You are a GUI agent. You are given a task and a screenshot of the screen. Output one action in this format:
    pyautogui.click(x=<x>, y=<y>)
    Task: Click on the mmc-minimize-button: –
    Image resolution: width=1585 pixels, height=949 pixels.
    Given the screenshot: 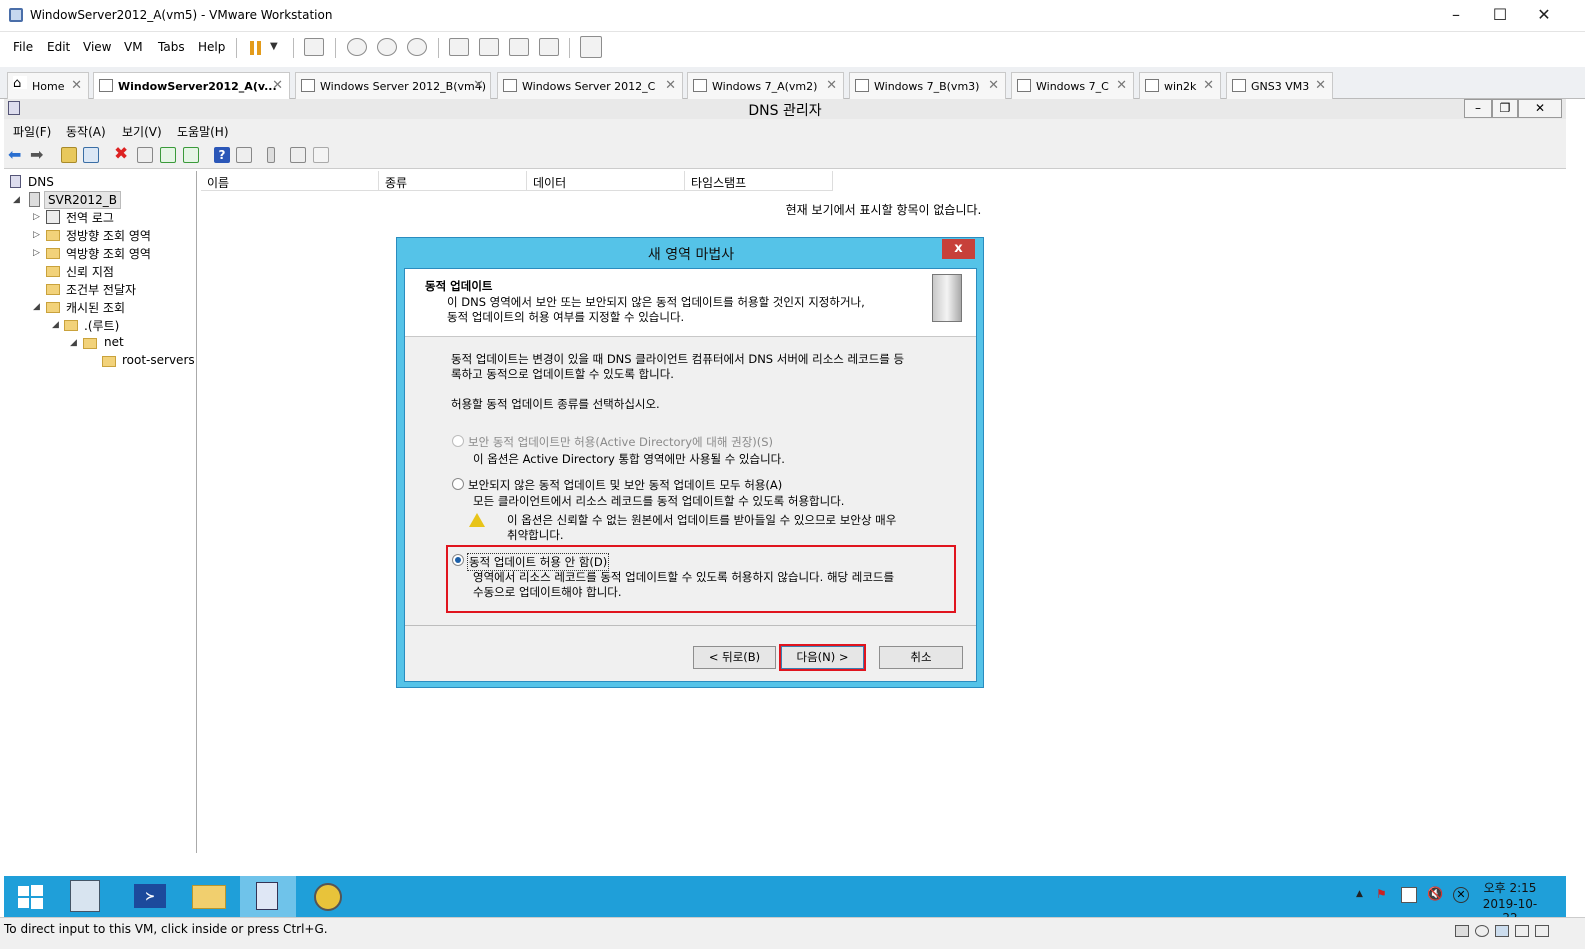 What is the action you would take?
    pyautogui.click(x=1478, y=108)
    